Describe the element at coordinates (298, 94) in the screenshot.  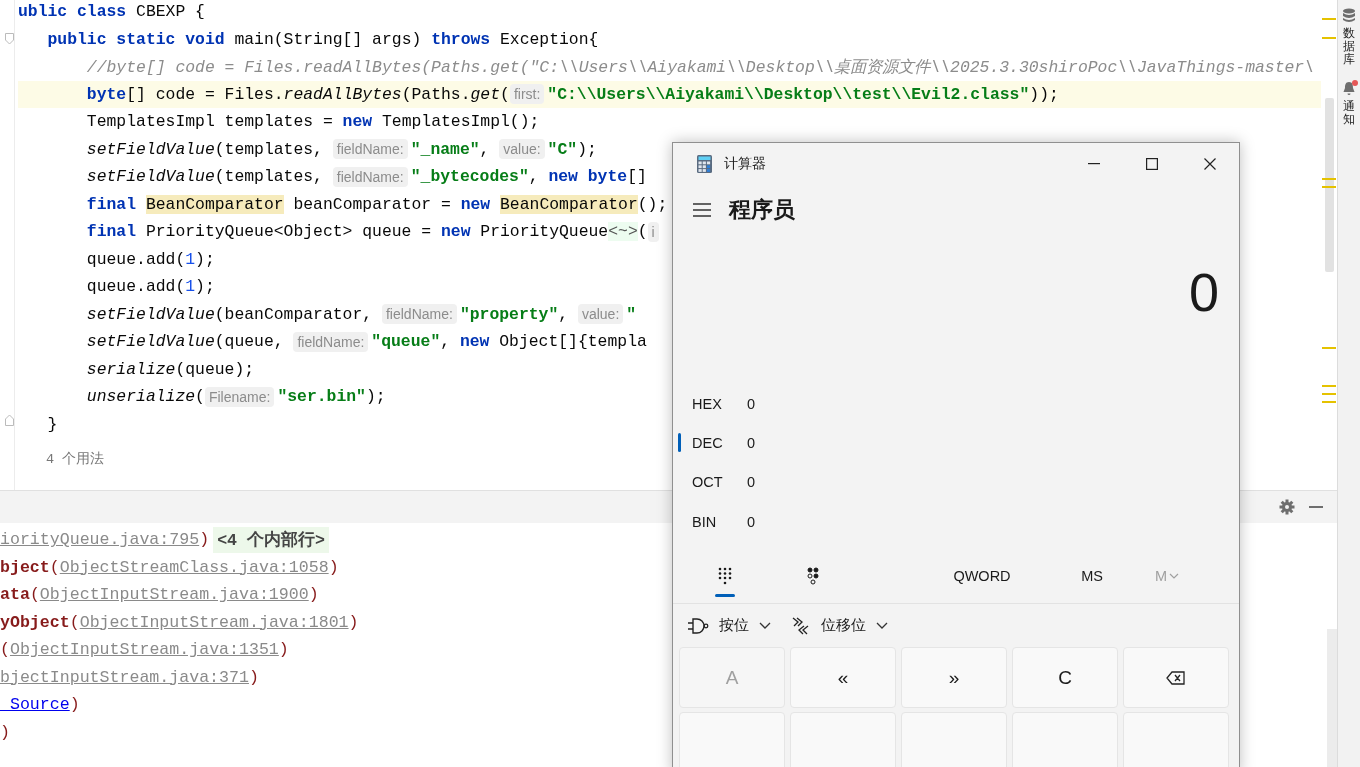
I see `code-text: byte[] code = Files.readAllBytes(Paths.get(` at that location.